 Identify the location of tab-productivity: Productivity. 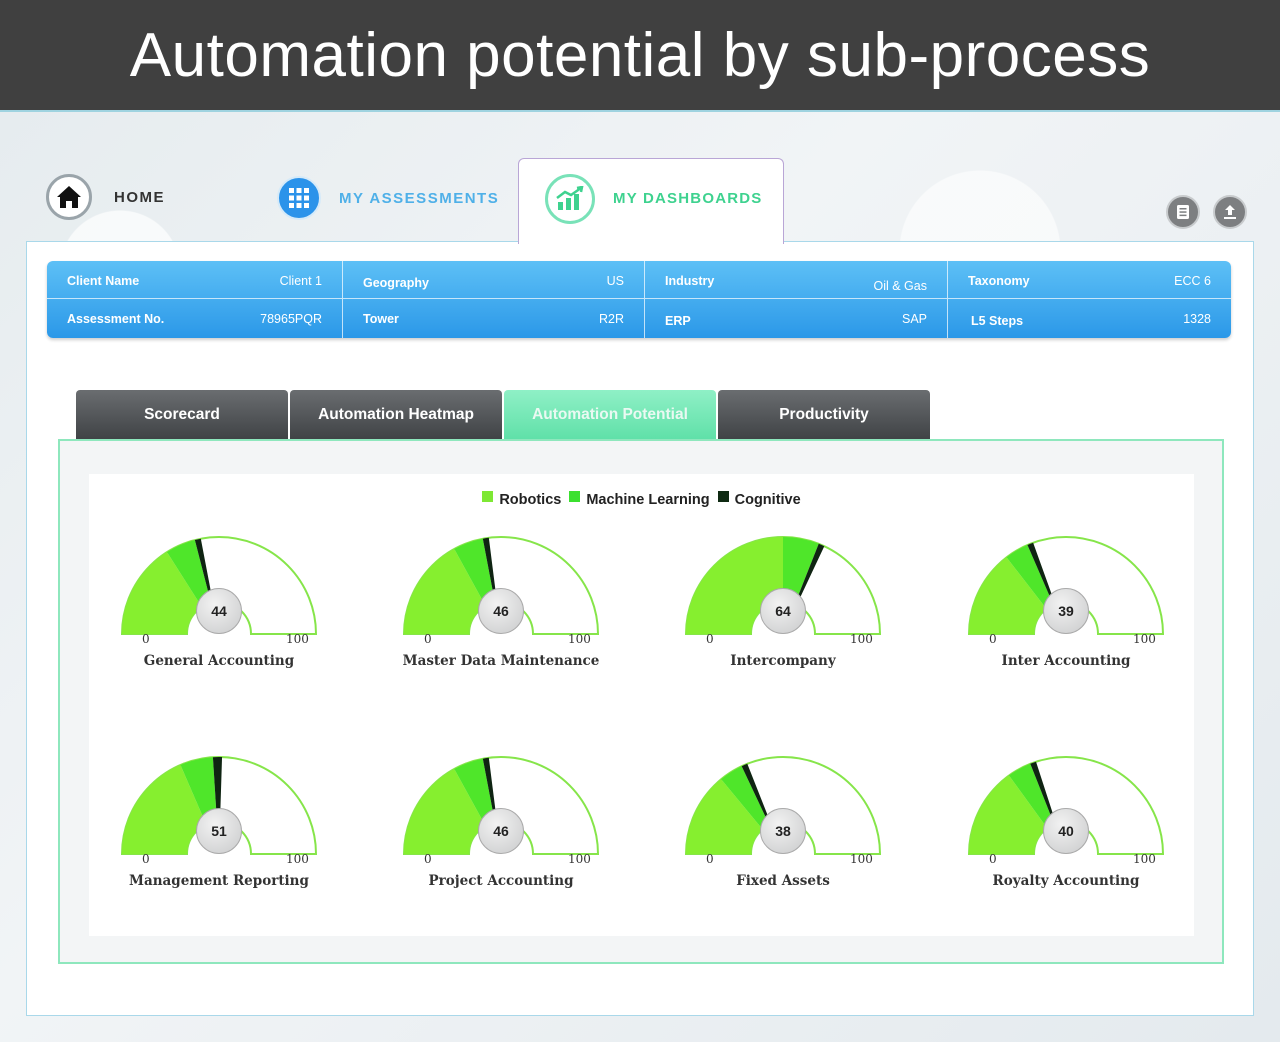
(824, 415).